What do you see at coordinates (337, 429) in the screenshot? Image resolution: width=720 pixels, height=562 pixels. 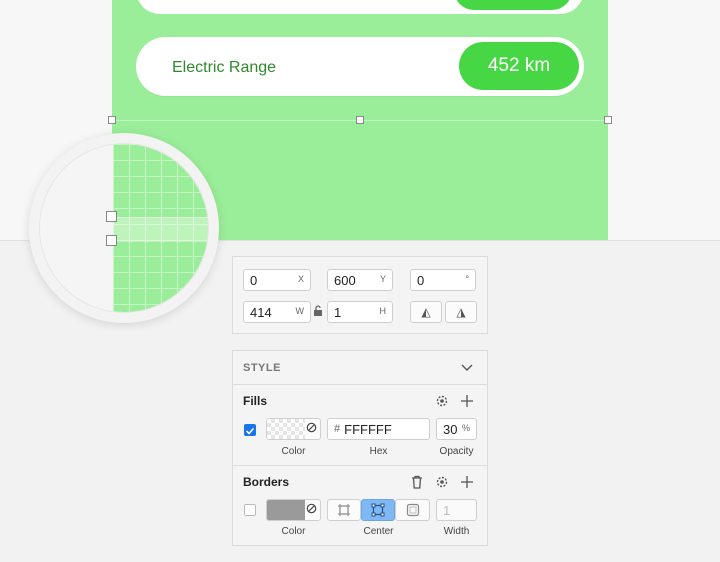 I see `hex-prefix: #` at bounding box center [337, 429].